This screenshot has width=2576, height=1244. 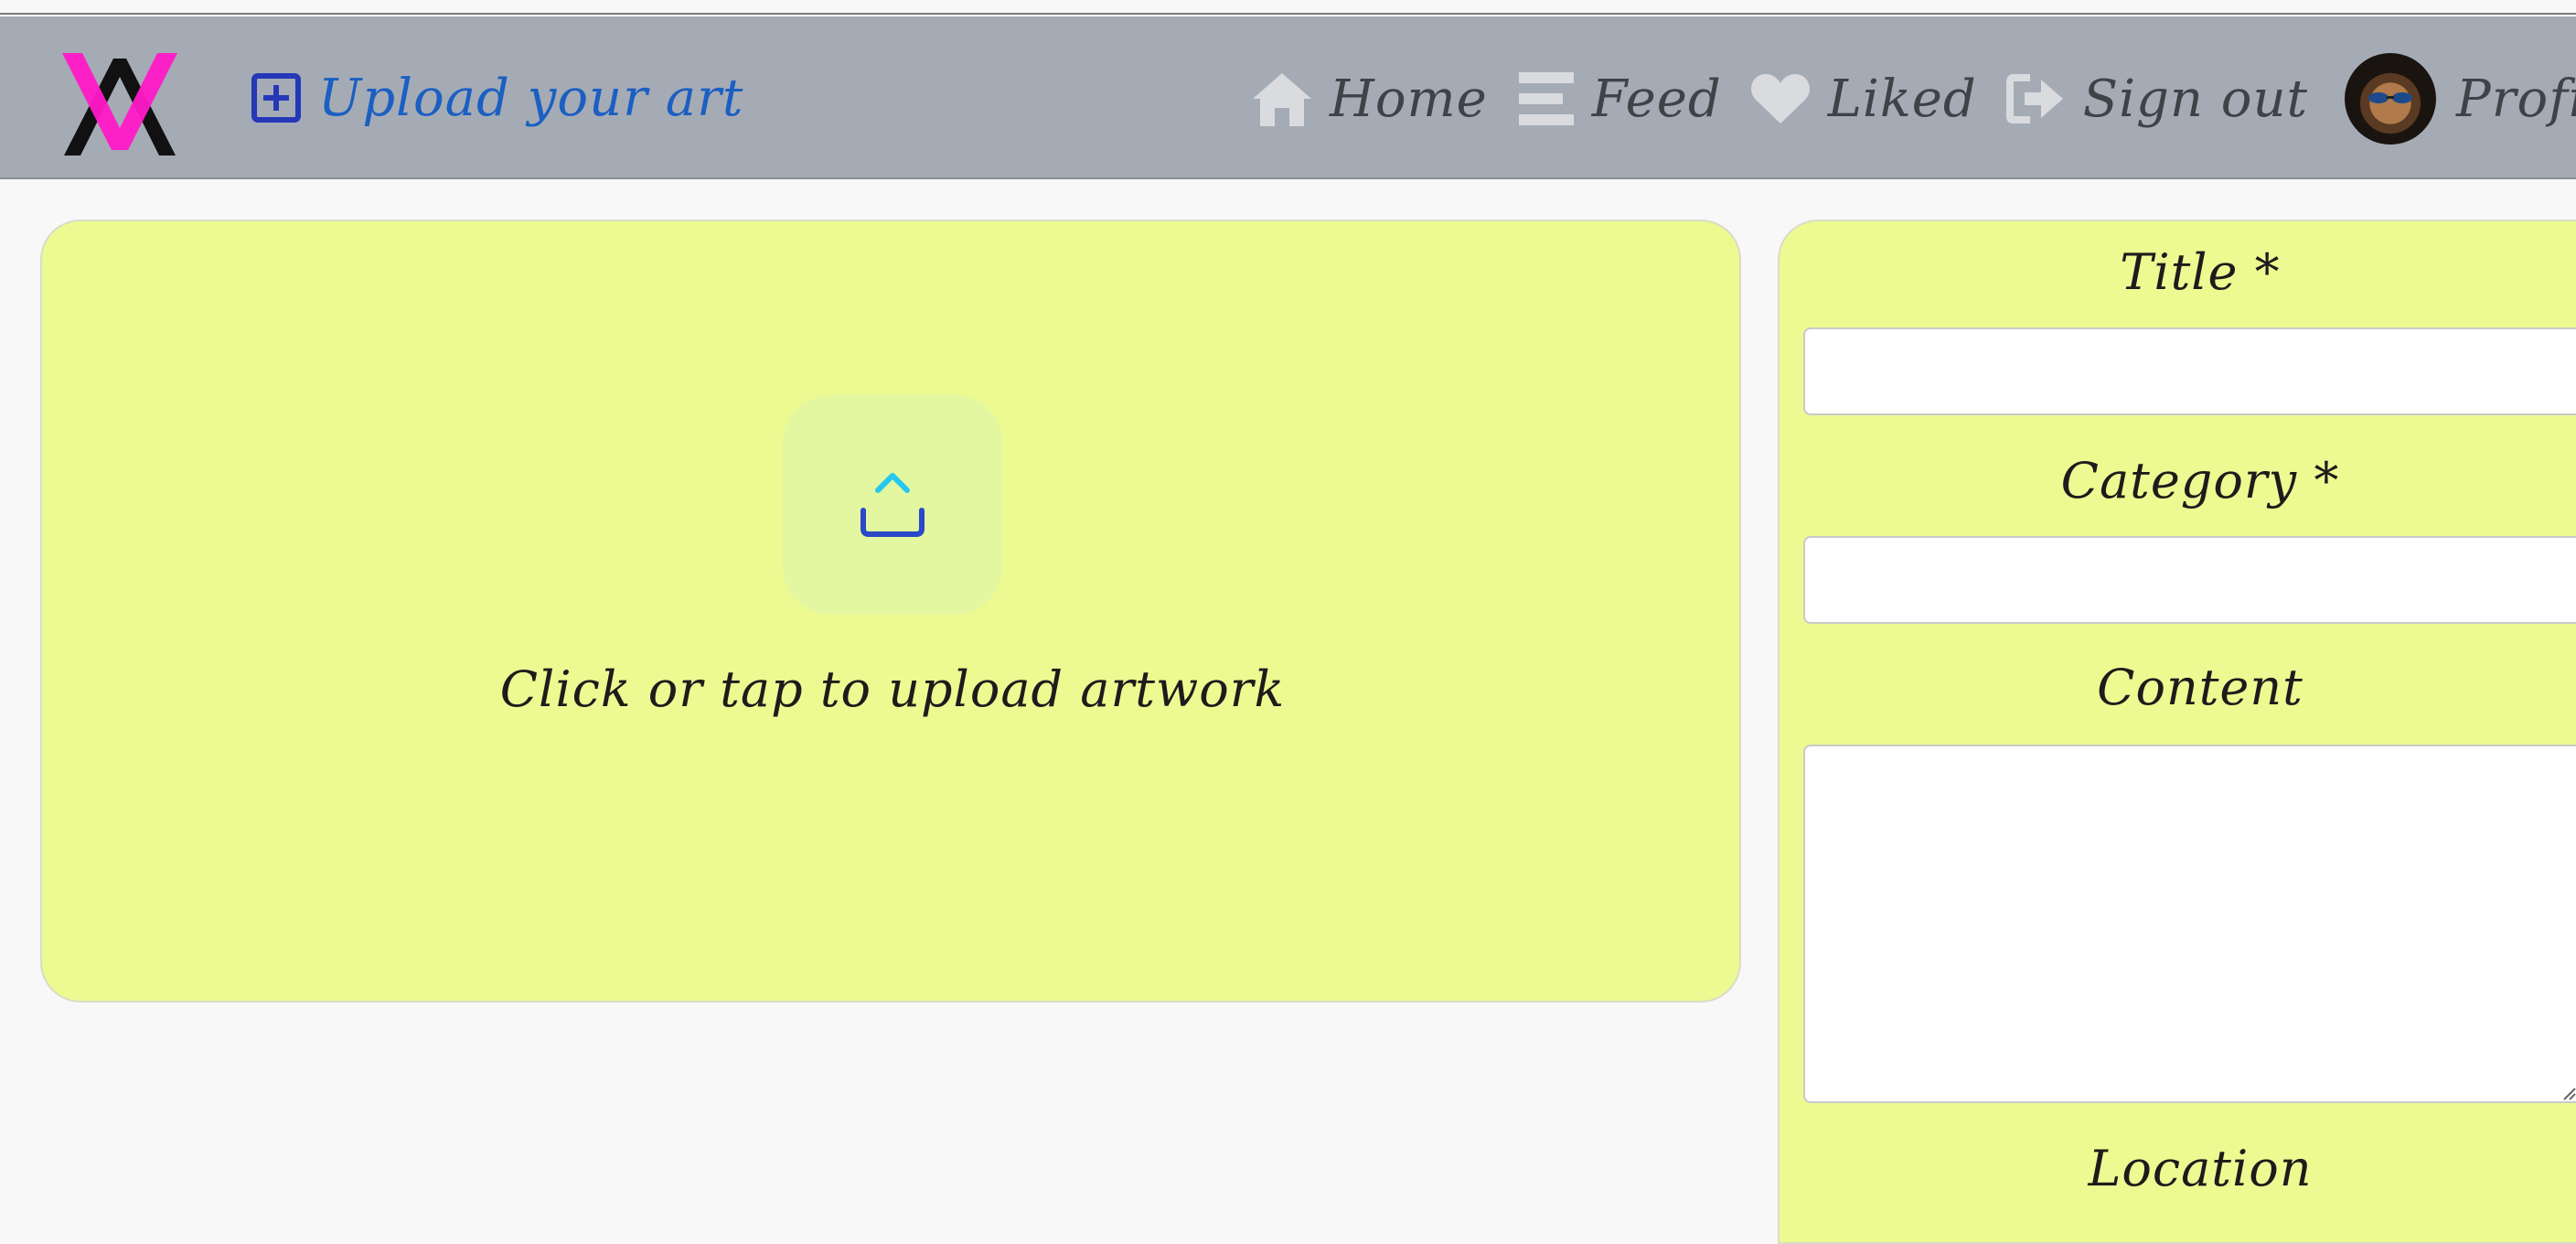 I want to click on upload-icon, so click(x=892, y=505).